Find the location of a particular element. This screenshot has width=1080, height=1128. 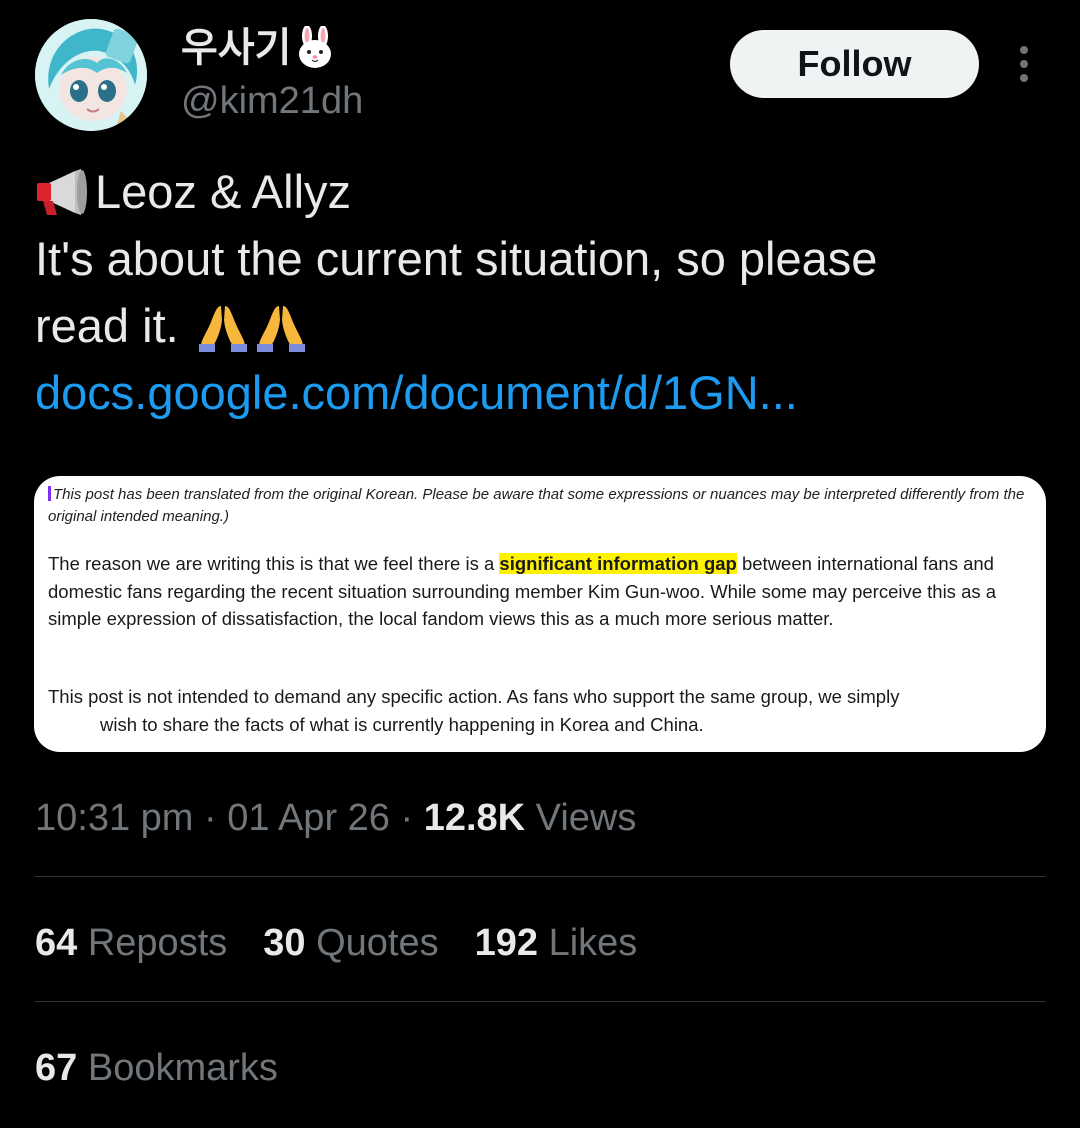

likes-count: 192 is located at coordinates (506, 943).